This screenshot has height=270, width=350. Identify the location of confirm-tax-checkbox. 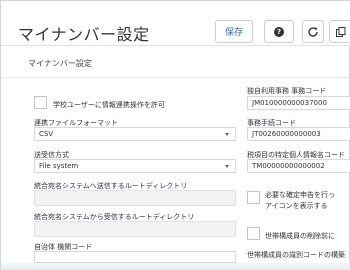
(253, 197).